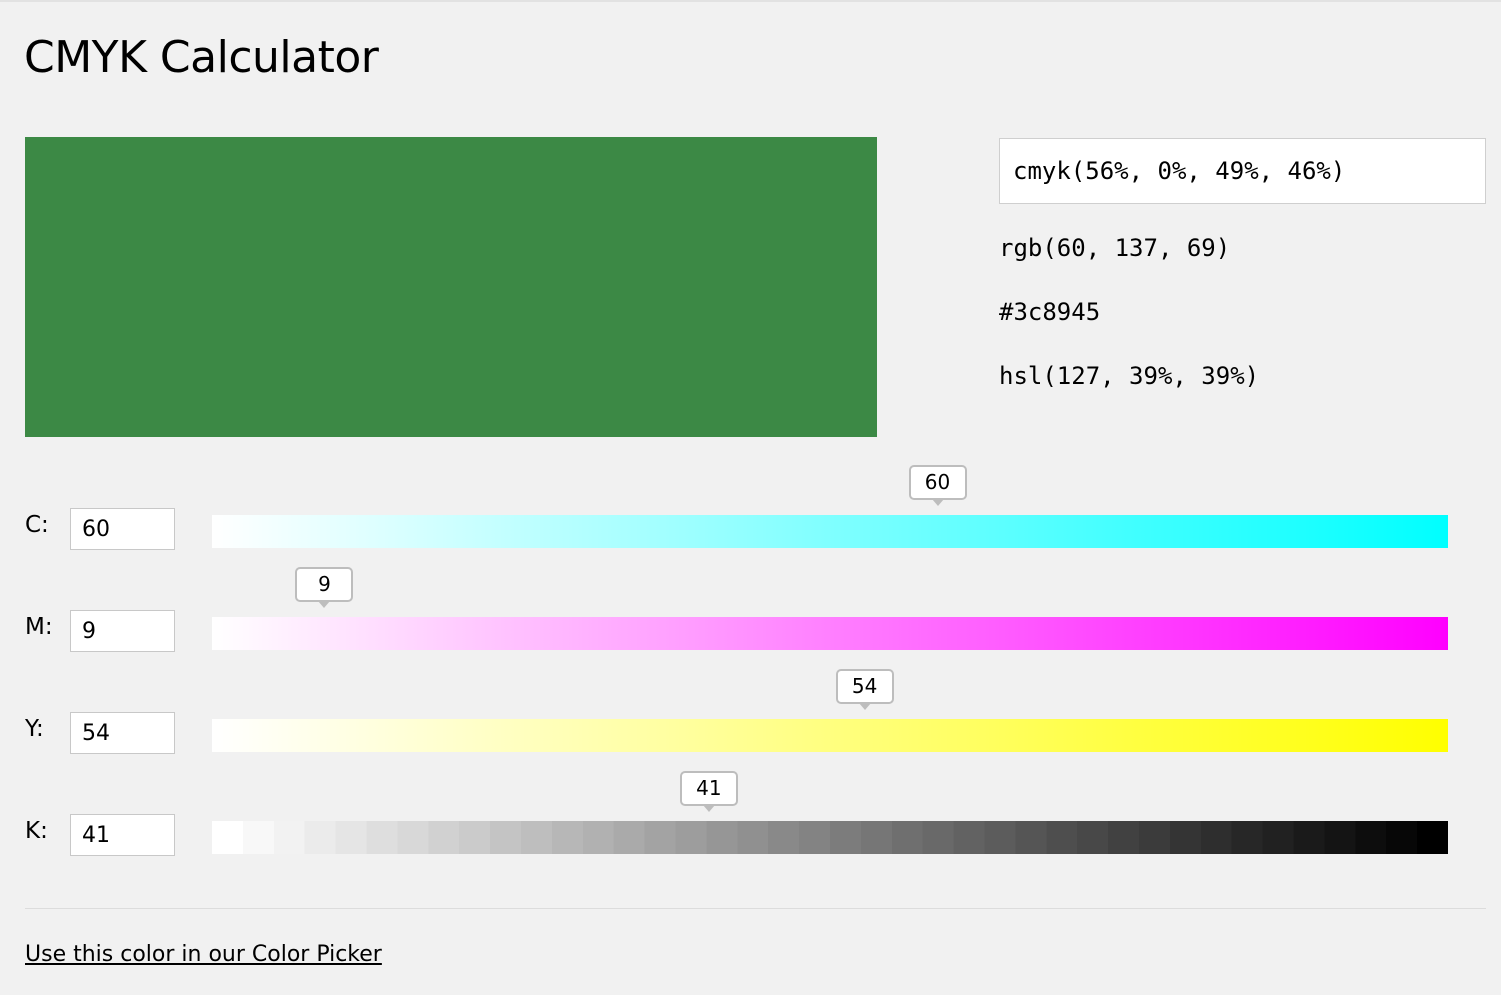  I want to click on yellow-input, so click(122, 733).